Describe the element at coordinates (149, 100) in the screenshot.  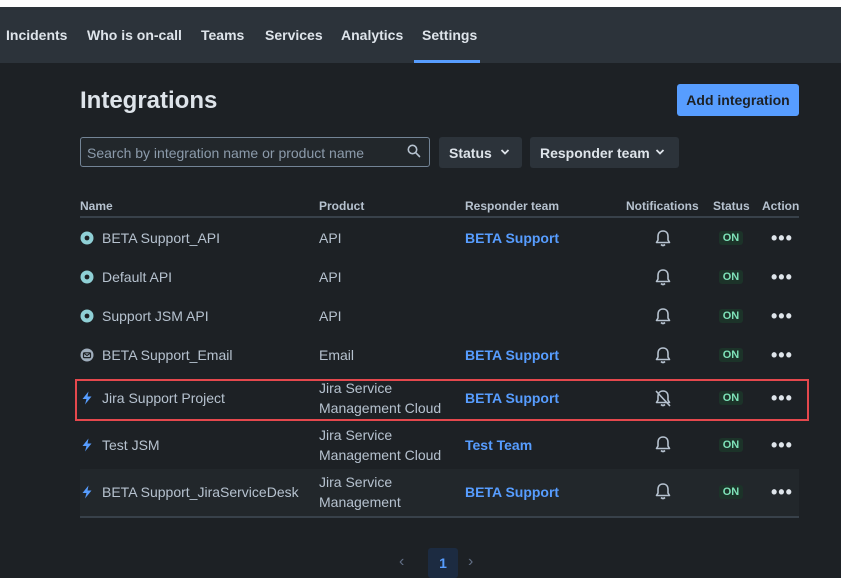
I see `page-title: Integrations` at that location.